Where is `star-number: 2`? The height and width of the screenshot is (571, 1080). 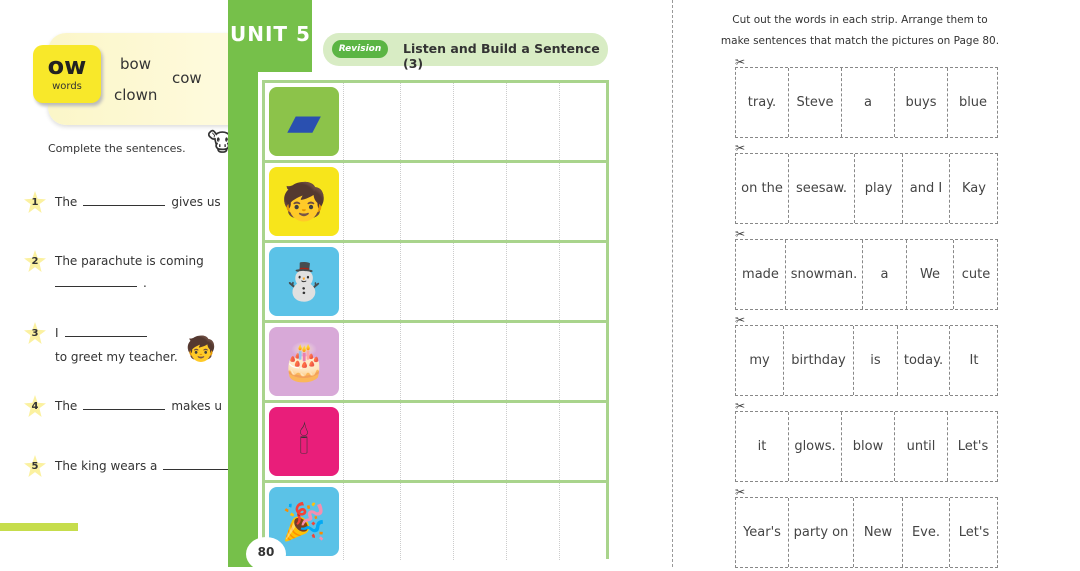 star-number: 2 is located at coordinates (35, 261).